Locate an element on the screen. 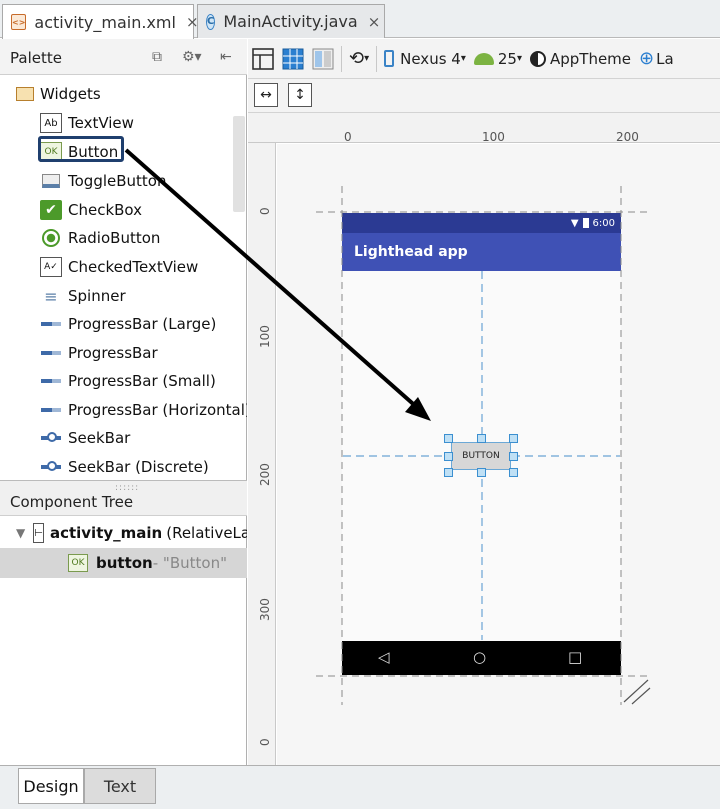 The height and width of the screenshot is (809, 720). palette-header: Palette ⧉ ⚙▾ ⇤ is located at coordinates (123, 57).